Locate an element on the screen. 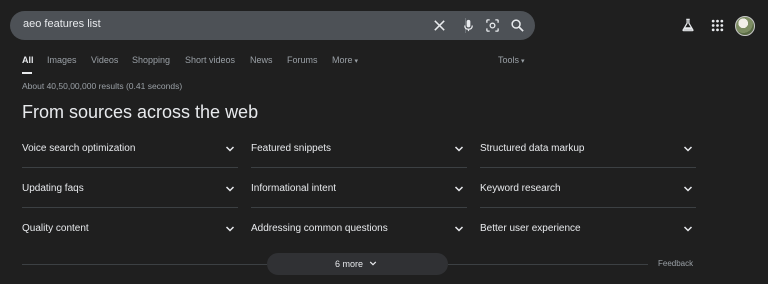  feature-item: Informational intent is located at coordinates (357, 203).